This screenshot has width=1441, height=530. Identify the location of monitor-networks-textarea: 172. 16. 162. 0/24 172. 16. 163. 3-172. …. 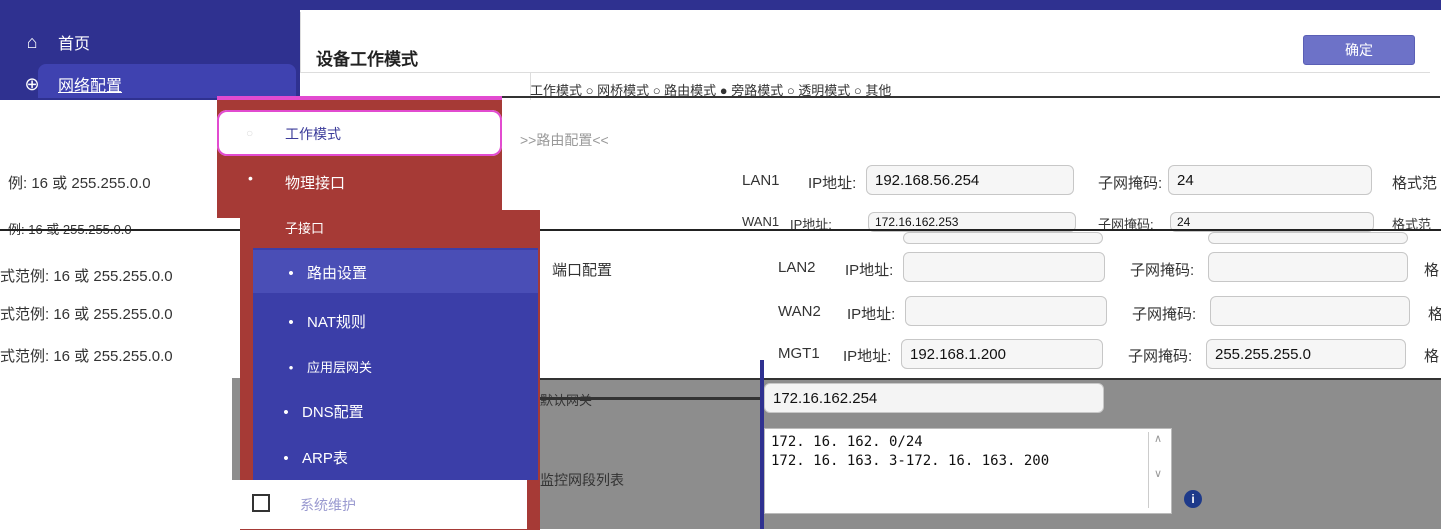
(968, 471).